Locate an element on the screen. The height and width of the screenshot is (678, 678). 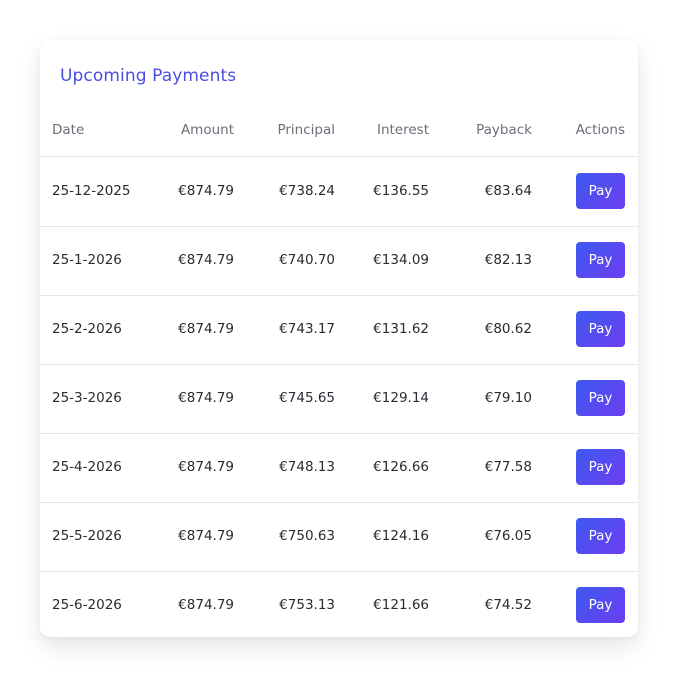
cell-payback: €82.13 is located at coordinates (508, 260).